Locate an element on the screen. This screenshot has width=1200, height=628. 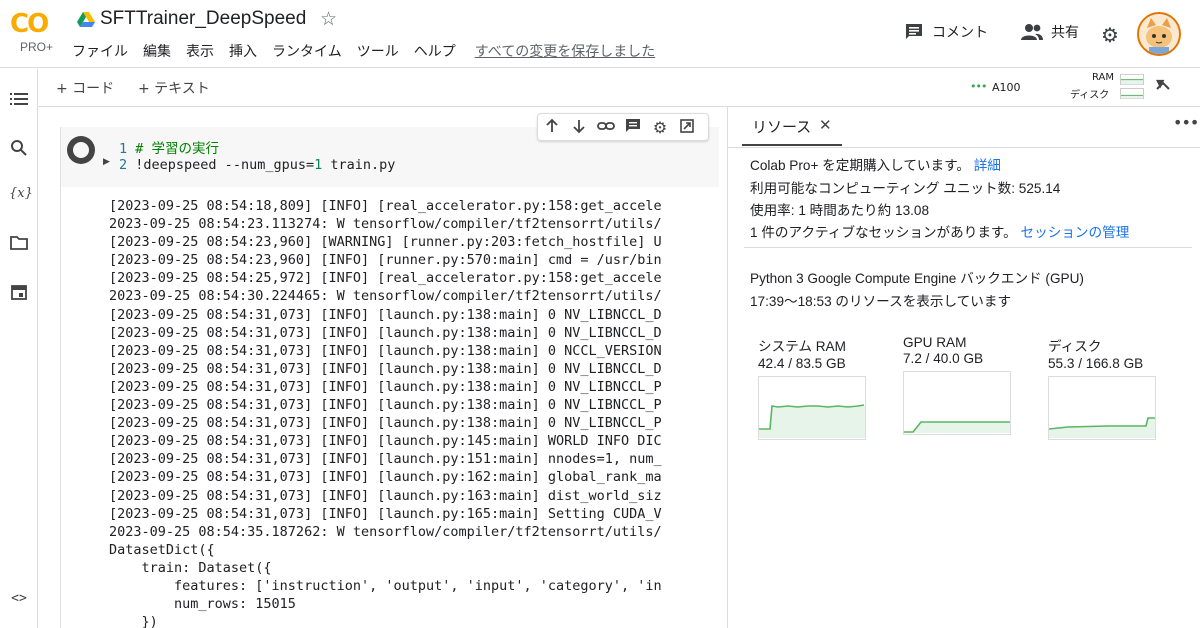
menu-file: ファイル is located at coordinates (100, 51).